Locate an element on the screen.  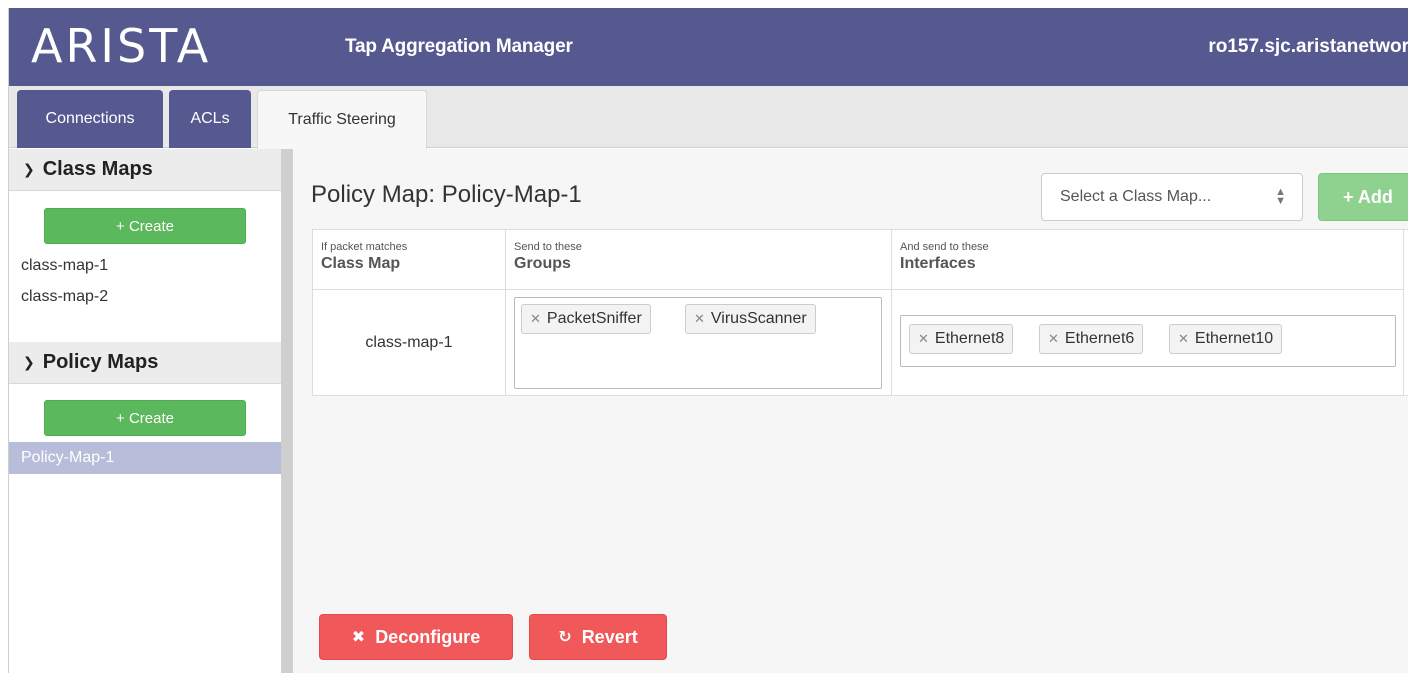
policy-maps-header: ❯ Policy Maps is located at coordinates (145, 363).